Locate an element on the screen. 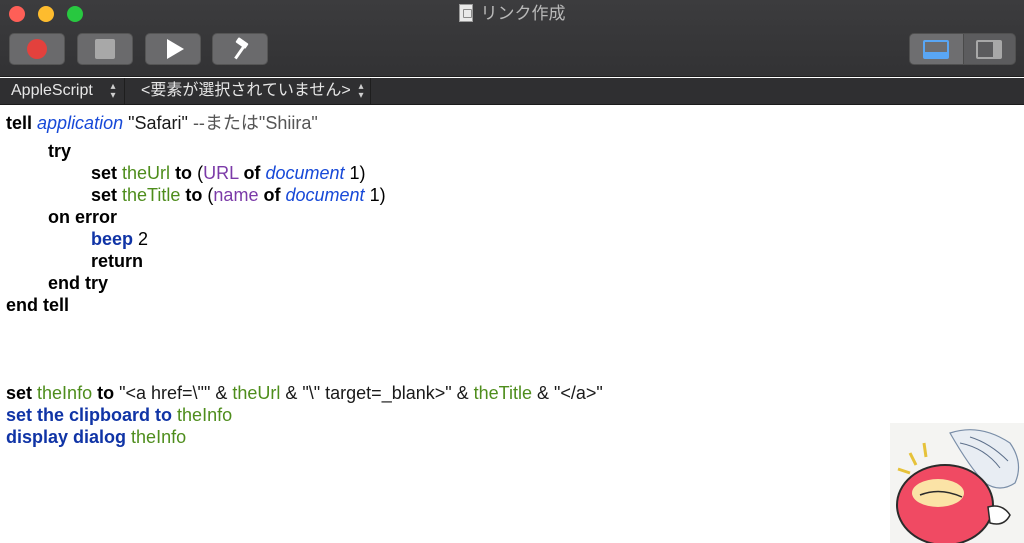  app-class: application is located at coordinates (80, 123).